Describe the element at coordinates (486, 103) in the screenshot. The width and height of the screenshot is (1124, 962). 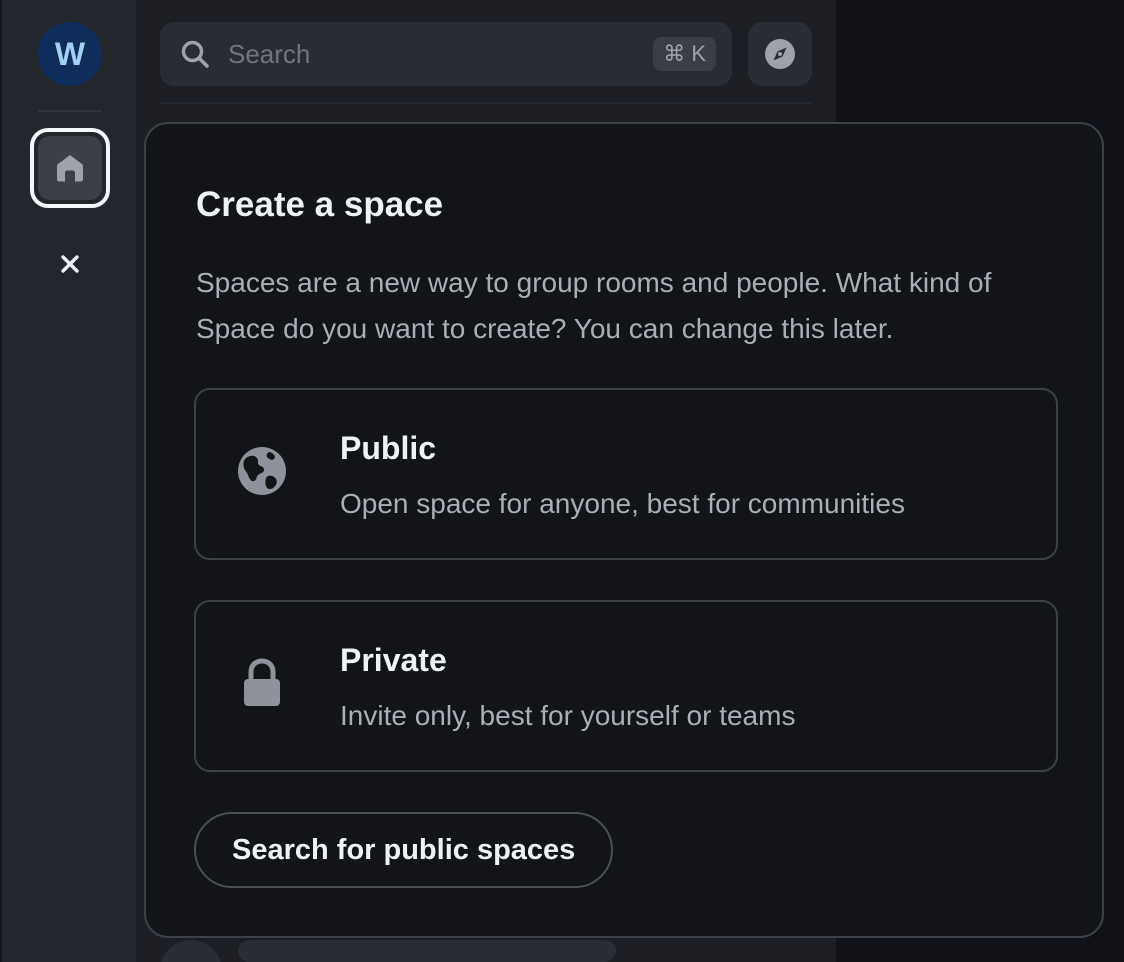
I see `roomlist-divider` at that location.